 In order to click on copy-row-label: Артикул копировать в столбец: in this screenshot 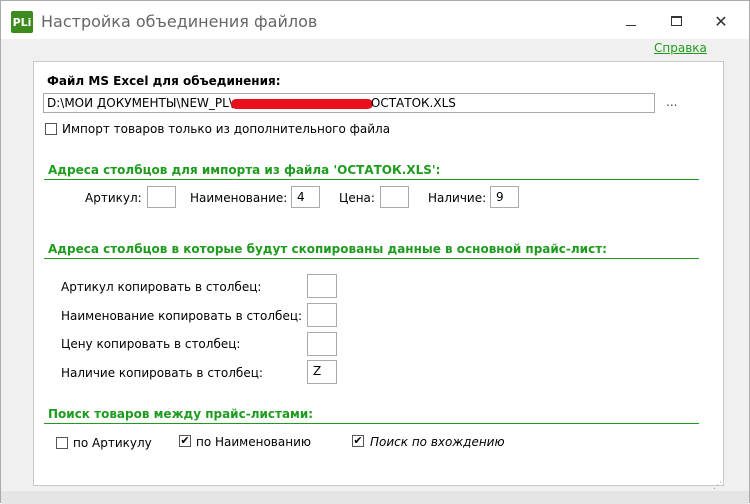, I will do `click(161, 287)`.